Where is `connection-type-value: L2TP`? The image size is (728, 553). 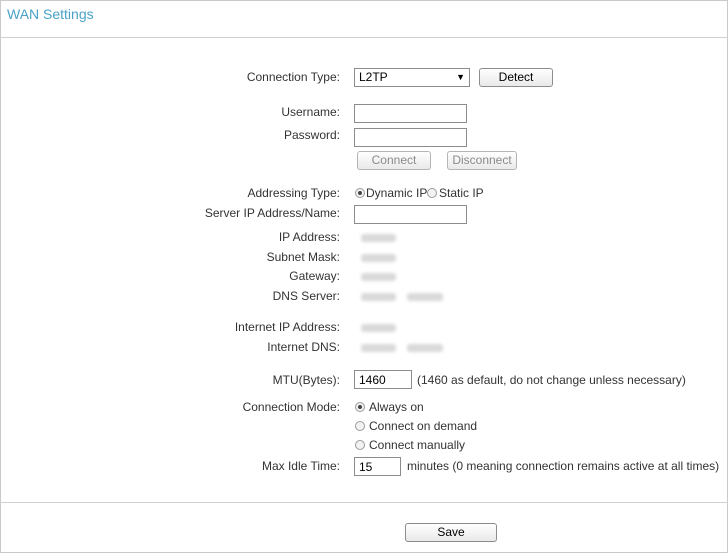
connection-type-value: L2TP is located at coordinates (373, 77).